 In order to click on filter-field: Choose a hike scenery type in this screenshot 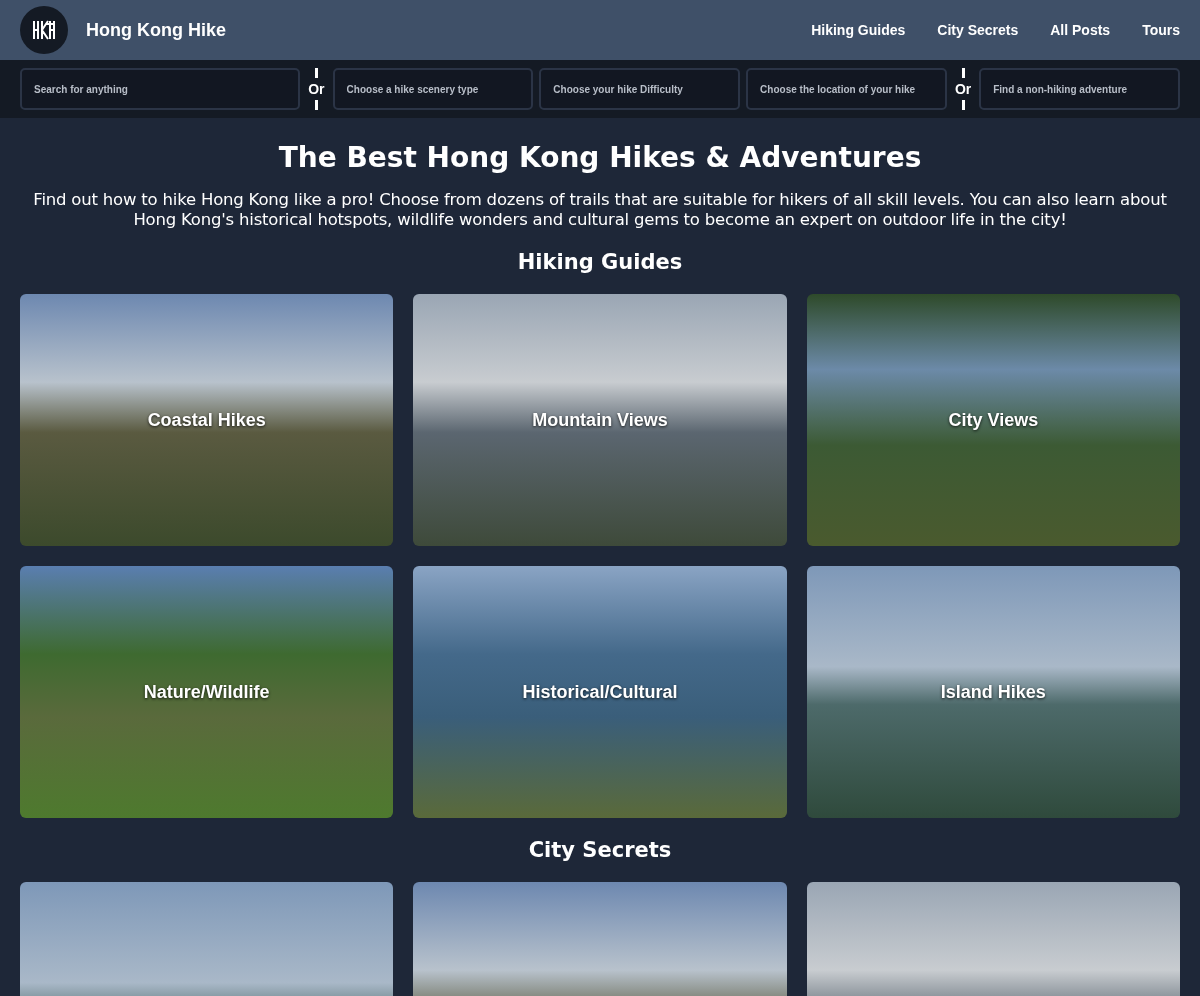, I will do `click(433, 89)`.